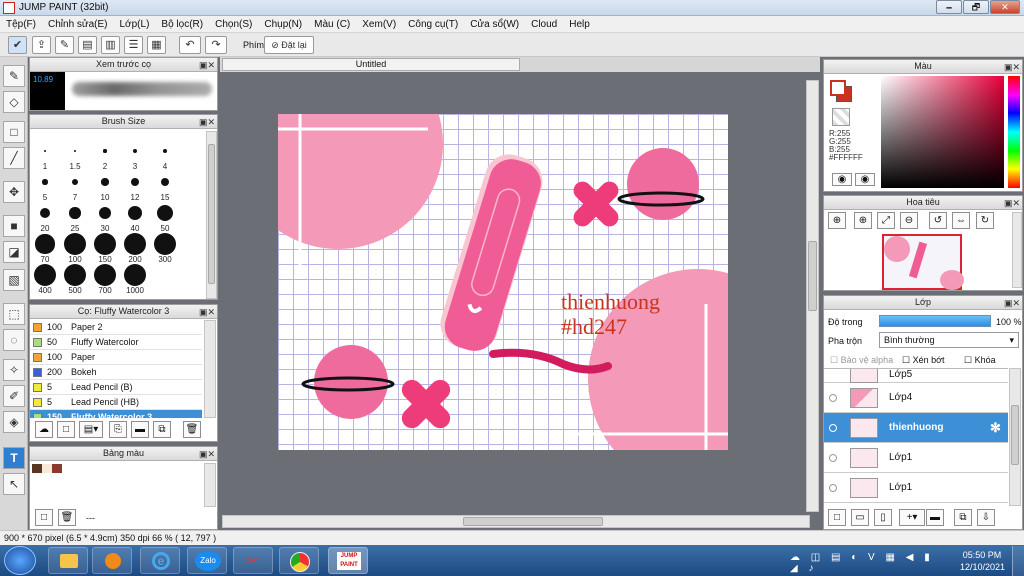 The height and width of the screenshot is (576, 1024). Describe the element at coordinates (67, 517) in the screenshot. I see `trash-icon: 🗑` at that location.